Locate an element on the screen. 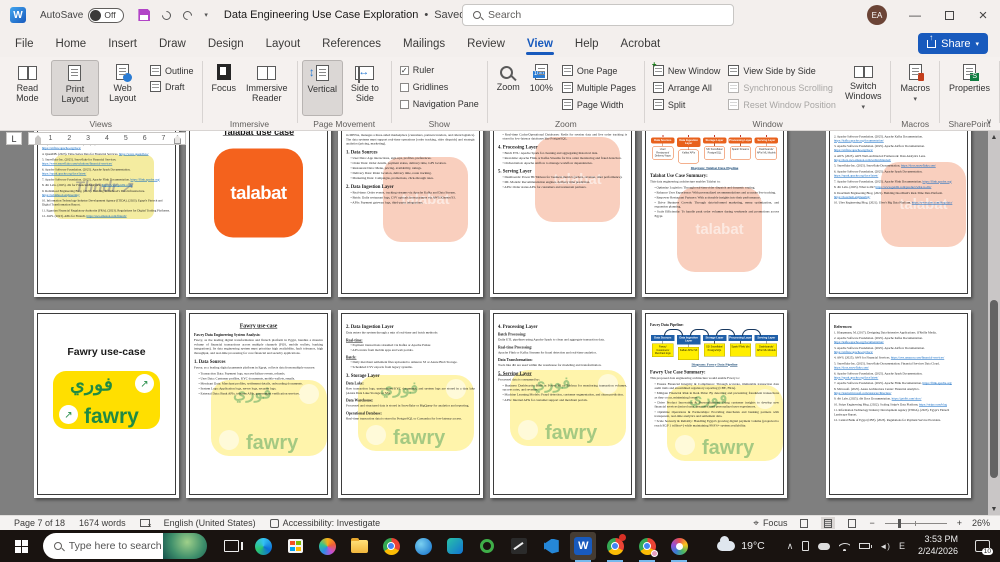 The image size is (1000, 562). hyperlink: https://flink.apache.org/ is located at coordinates (938, 182).